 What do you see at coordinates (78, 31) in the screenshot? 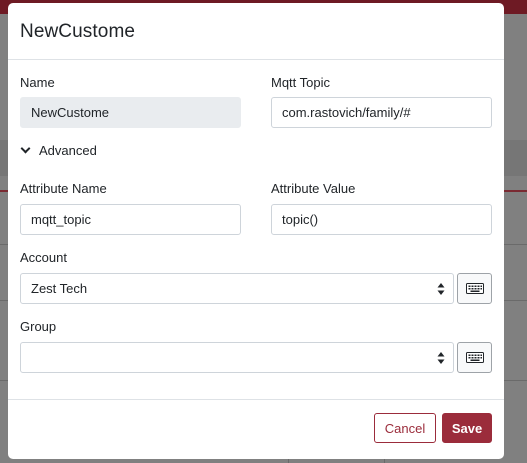
I see `dialog-title: NewCustome` at bounding box center [78, 31].